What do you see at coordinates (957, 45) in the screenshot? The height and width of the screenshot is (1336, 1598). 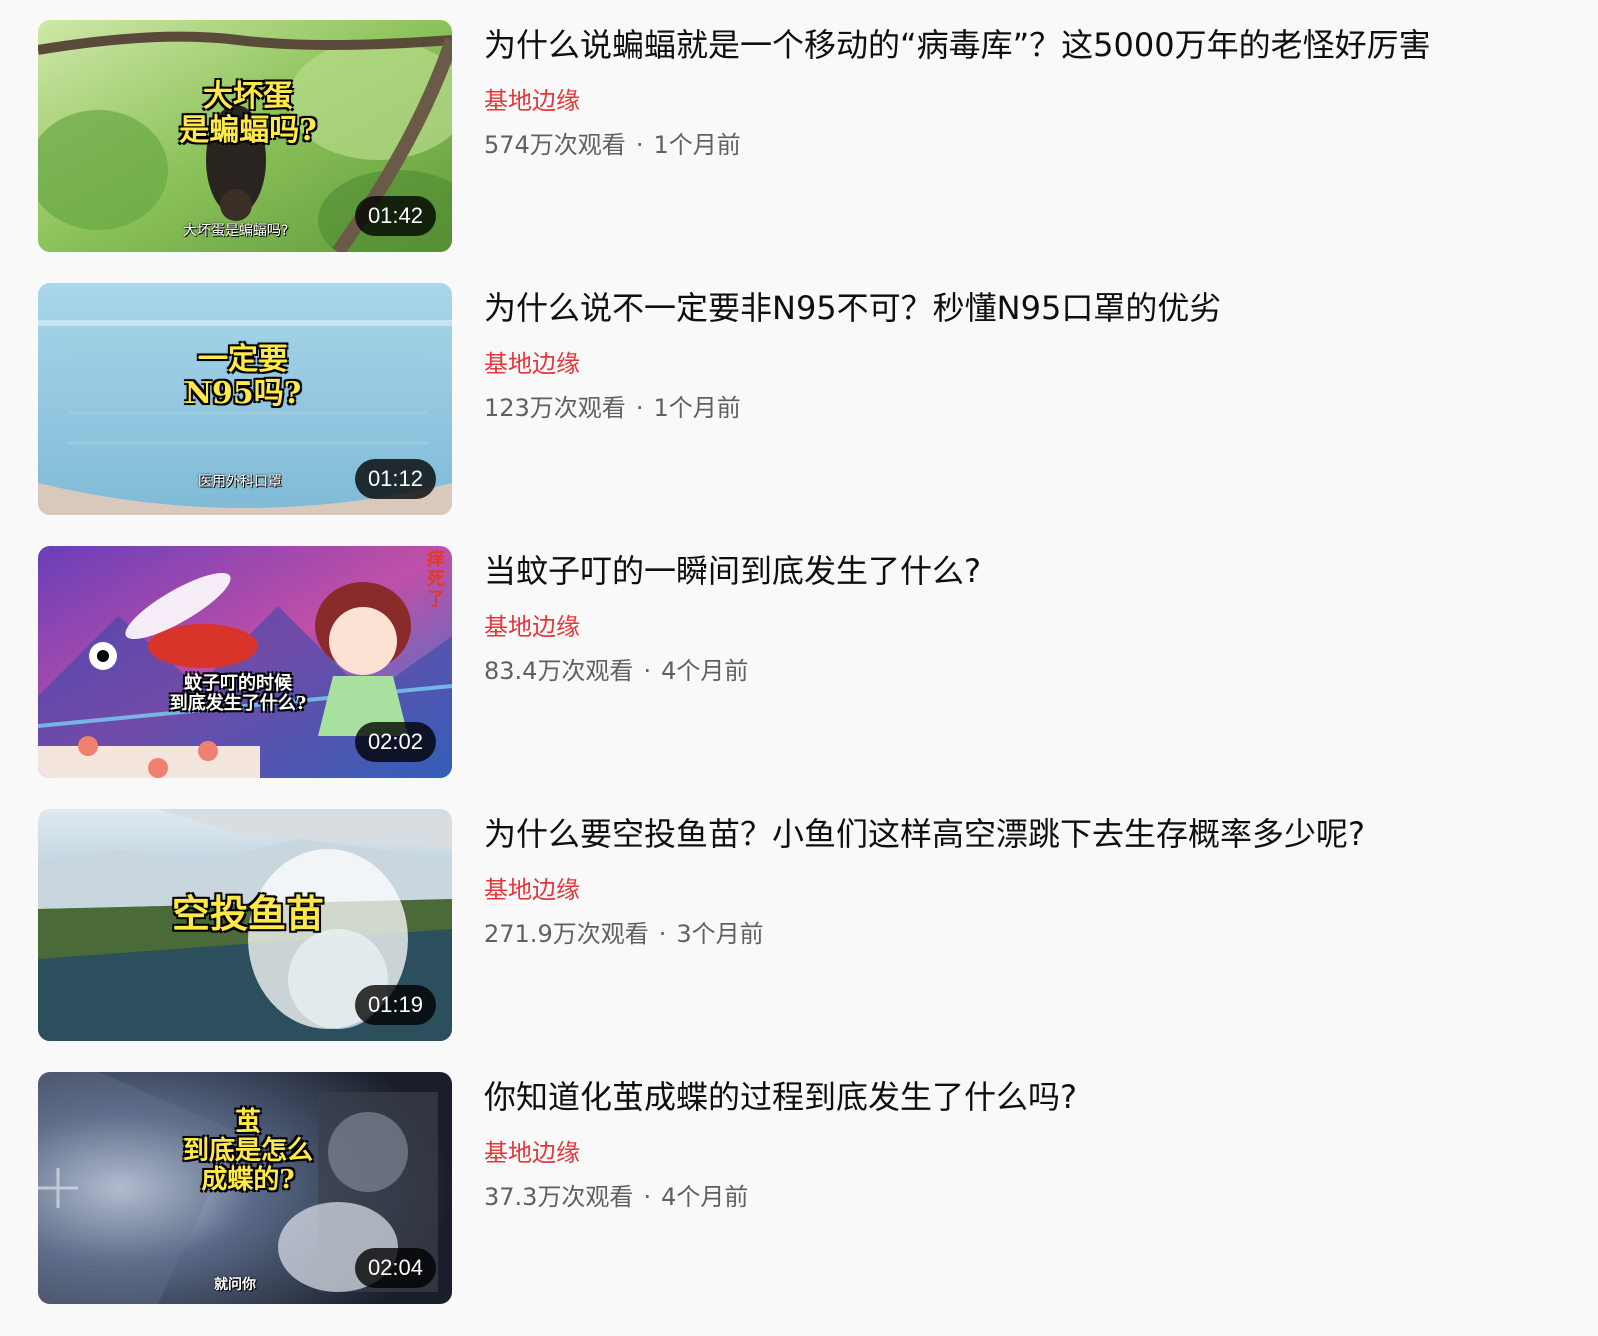 I see `video-title: 为什么说蝙蝠就是一个移动的“病毒库”？这5000万年的老怪好厉害` at bounding box center [957, 45].